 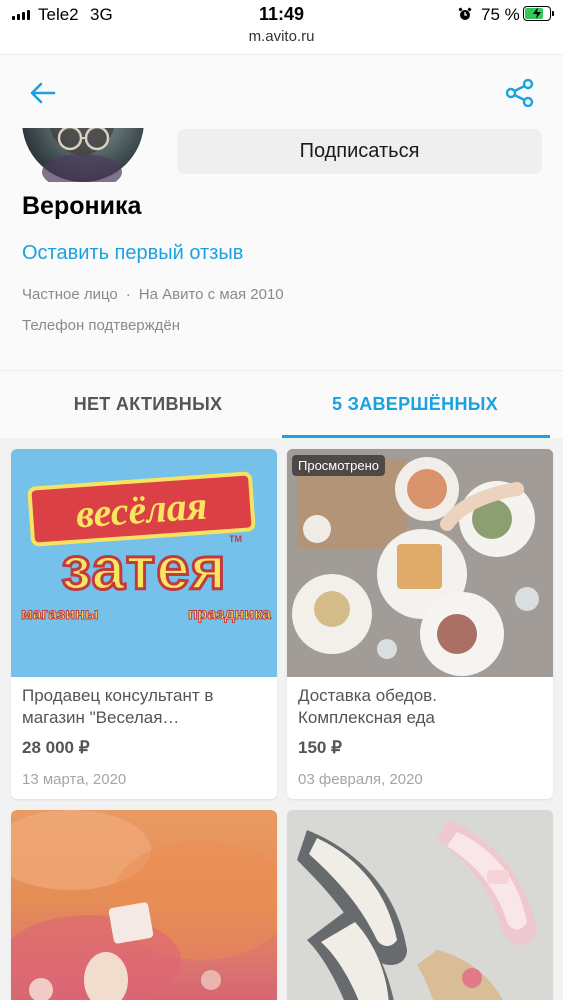 I want to click on back-button, so click(x=43, y=93).